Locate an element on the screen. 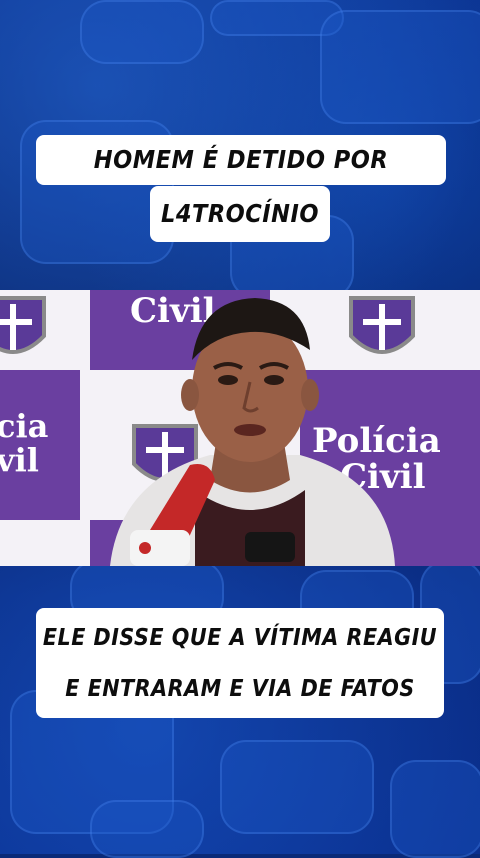 Image resolution: width=480 pixels, height=858 pixels. top-caption-line2: L4TROCÍNIO is located at coordinates (240, 213).